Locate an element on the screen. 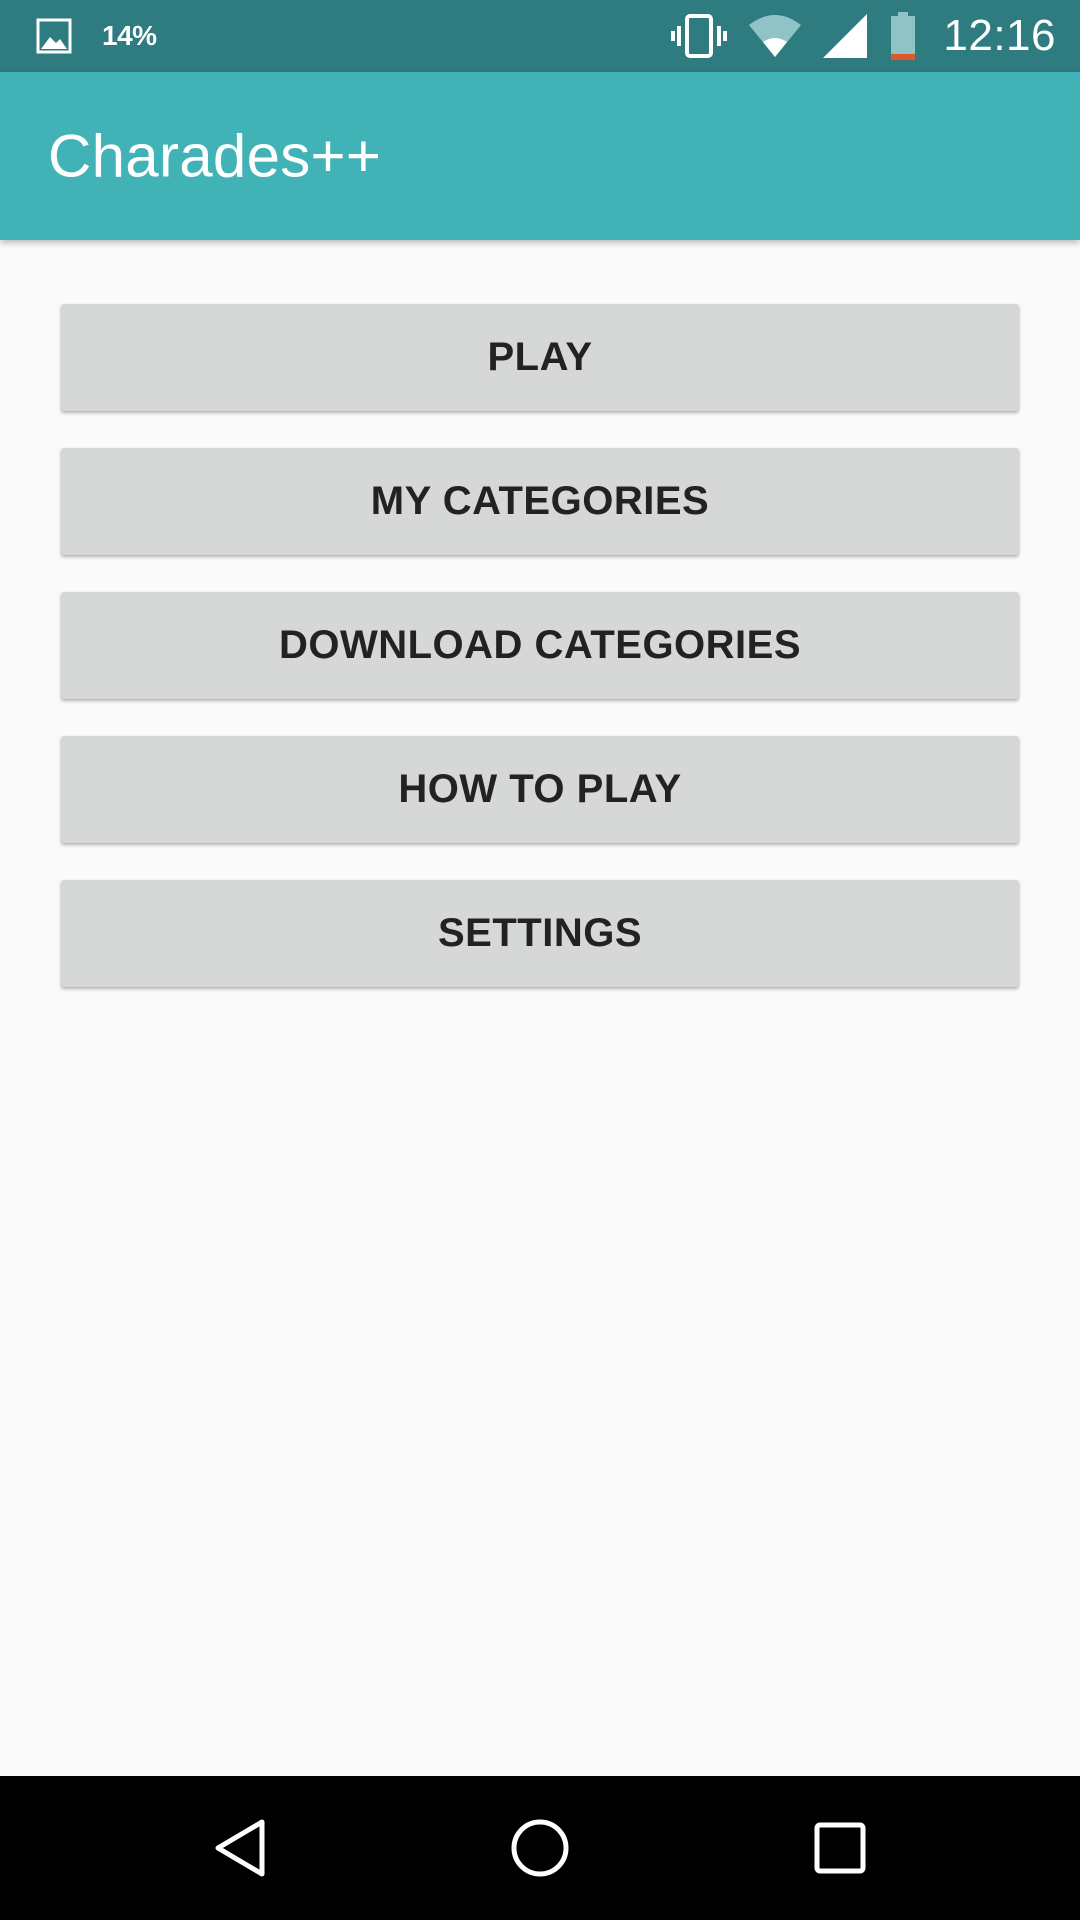  app-title: Charades++ is located at coordinates (215, 156).